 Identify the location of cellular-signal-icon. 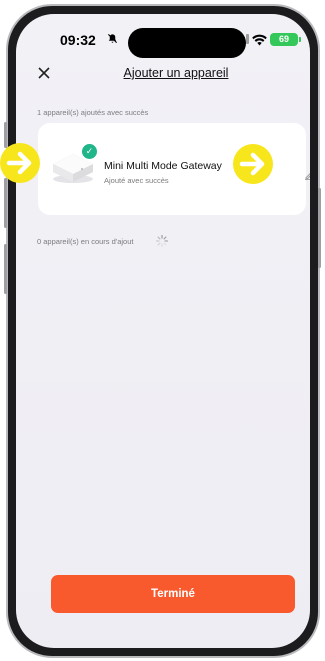
(240, 39).